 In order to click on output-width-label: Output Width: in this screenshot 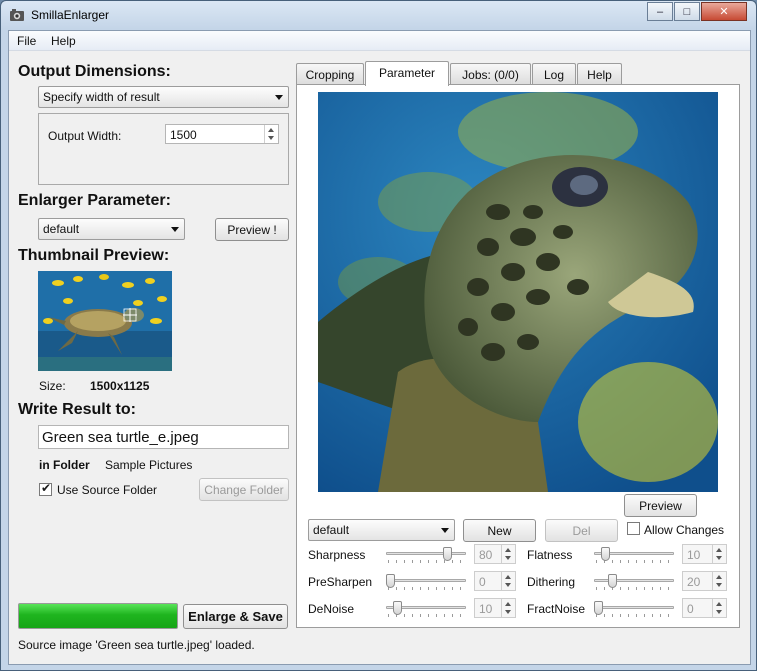, I will do `click(85, 136)`.